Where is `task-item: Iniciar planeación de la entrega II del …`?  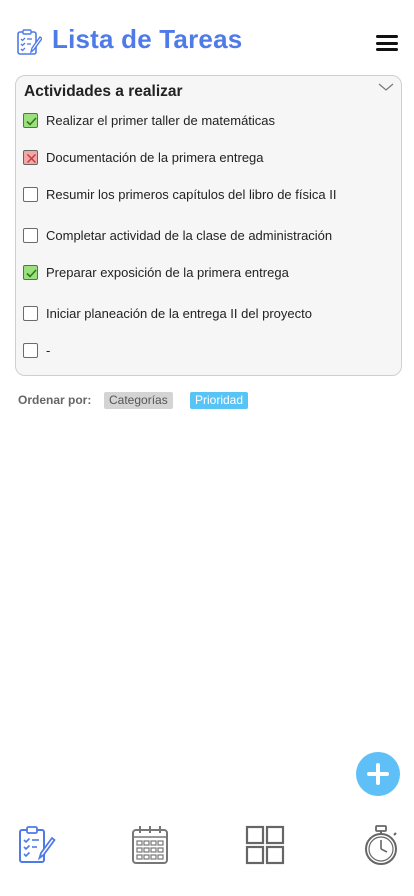 task-item: Iniciar planeación de la entrega II del … is located at coordinates (208, 313).